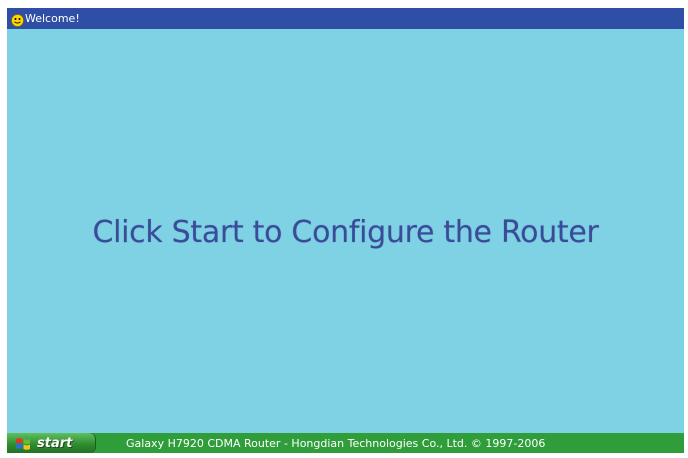  I want to click on page-headline: Click Start to Configure the Router, so click(345, 232).